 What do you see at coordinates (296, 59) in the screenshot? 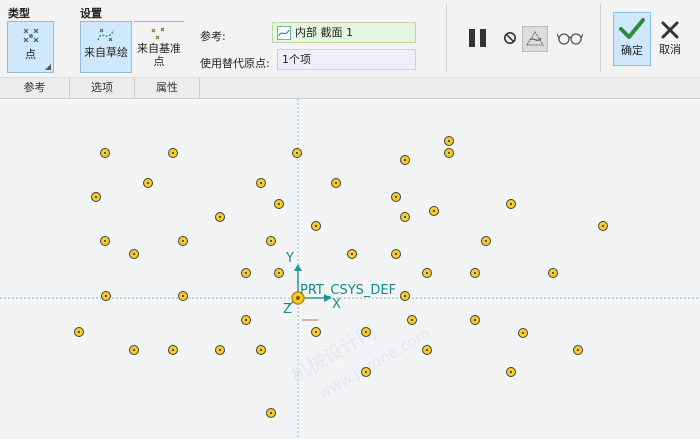
I see `alt-origin-value: 1个项` at bounding box center [296, 59].